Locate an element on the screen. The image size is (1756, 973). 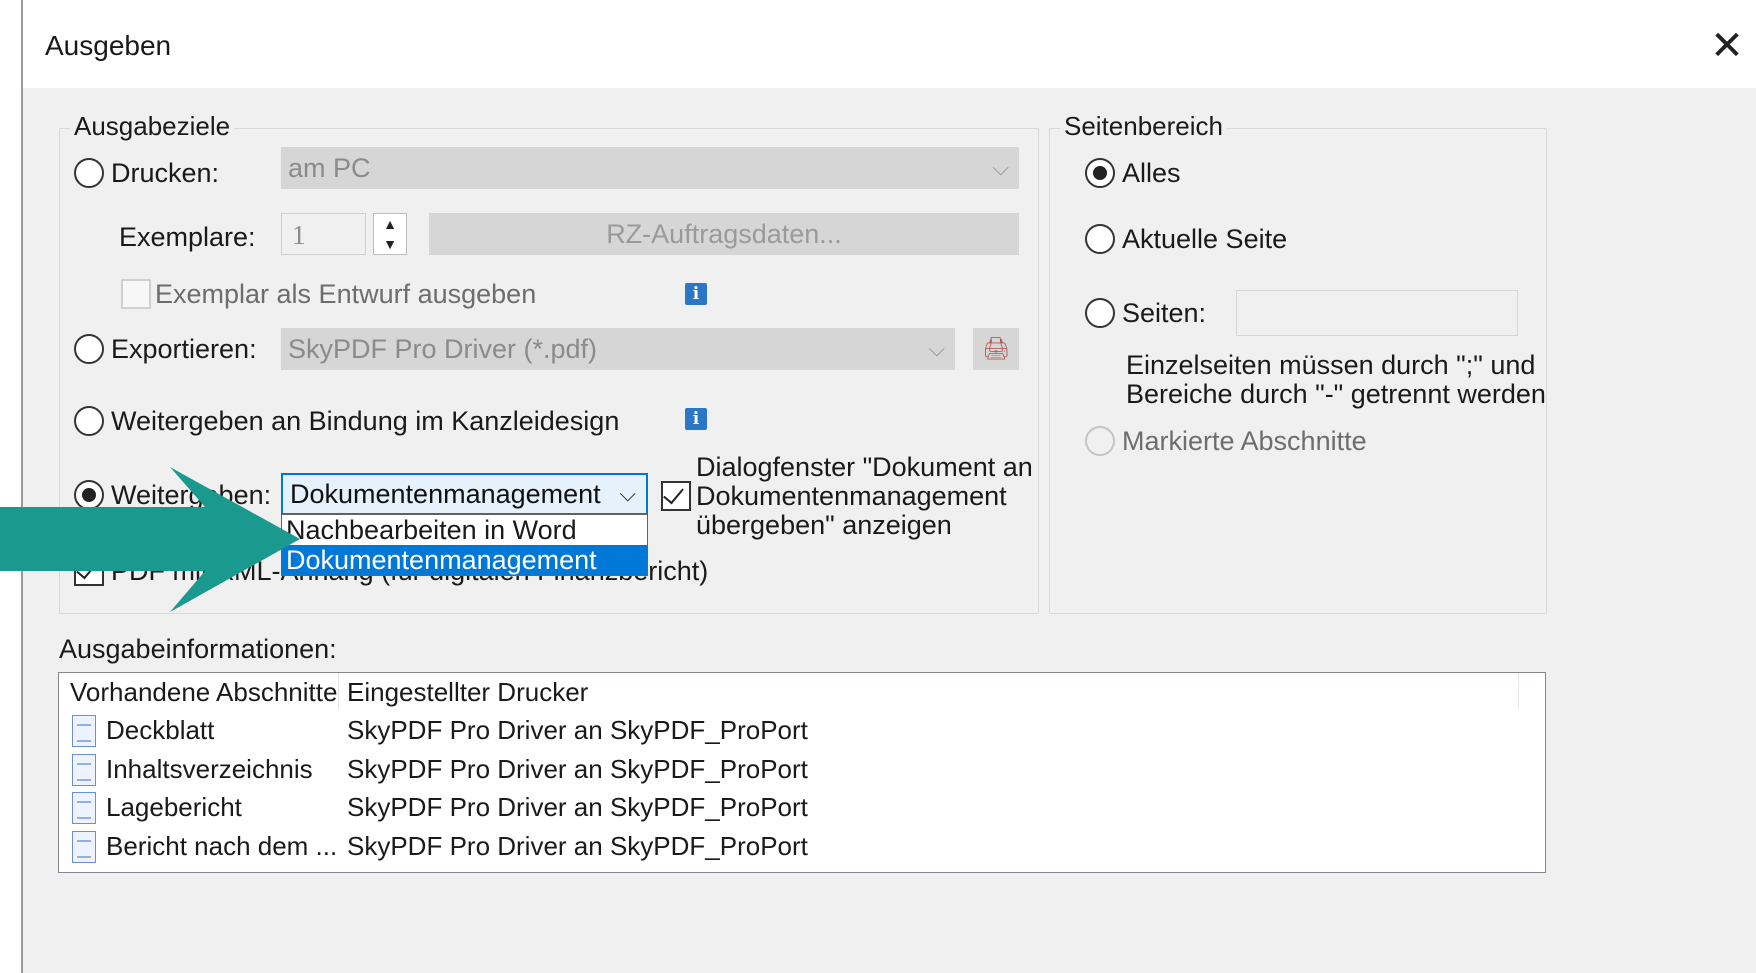
show-dialog-checkbox is located at coordinates (676, 496).